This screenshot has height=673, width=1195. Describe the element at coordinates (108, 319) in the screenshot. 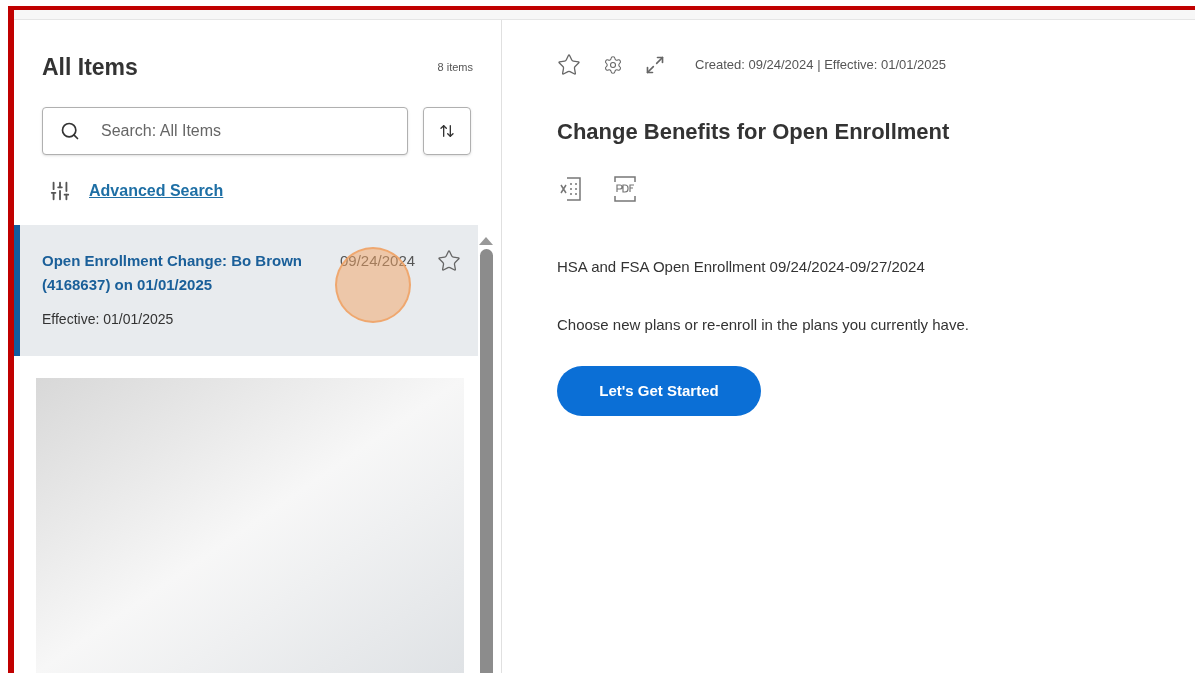

I see `item-effective: Effective: 01/01/2025` at that location.